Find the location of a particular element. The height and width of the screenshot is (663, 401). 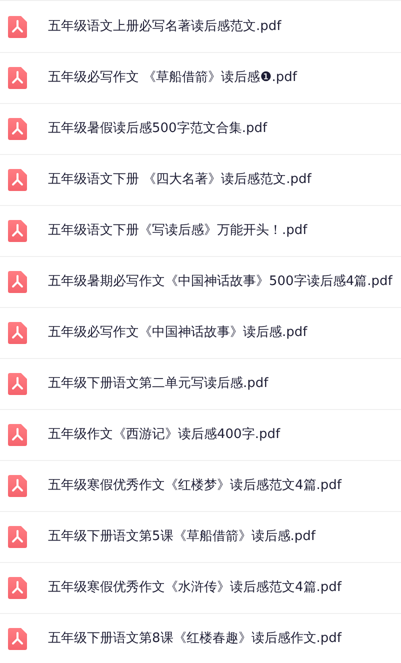

file-name: 五年级语文下册 《四大名著》读后感范文.pdf is located at coordinates (180, 180).